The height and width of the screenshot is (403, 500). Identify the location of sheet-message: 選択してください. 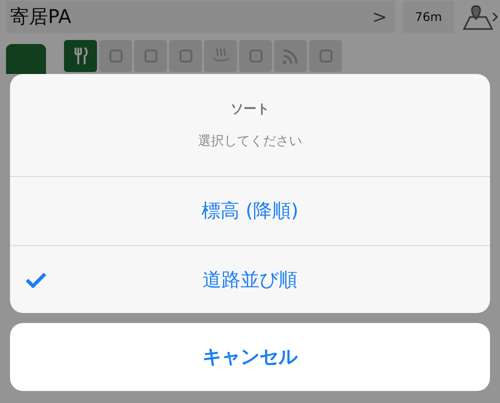
(250, 141).